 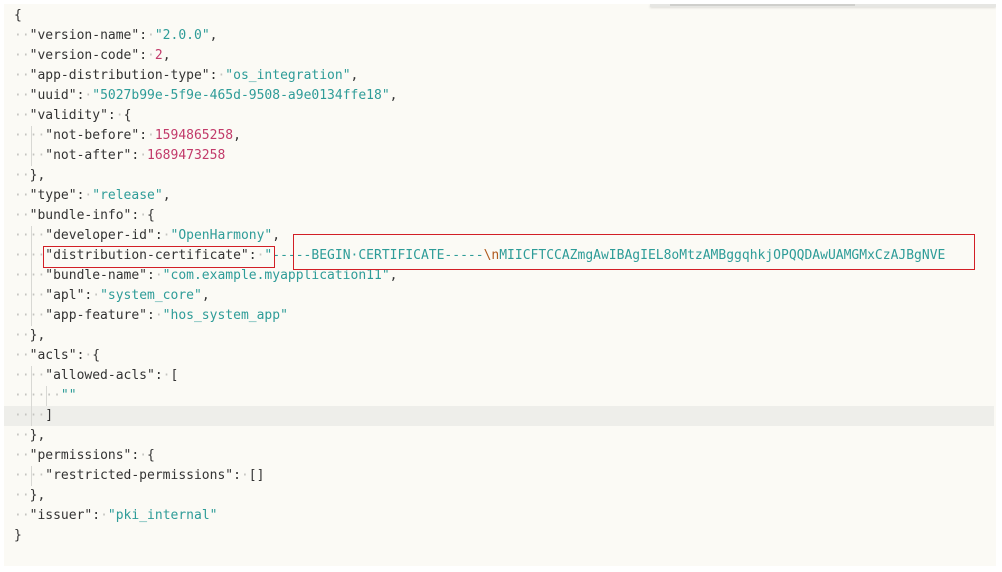 What do you see at coordinates (186, 155) in the screenshot?
I see `json-number: 1689473258` at bounding box center [186, 155].